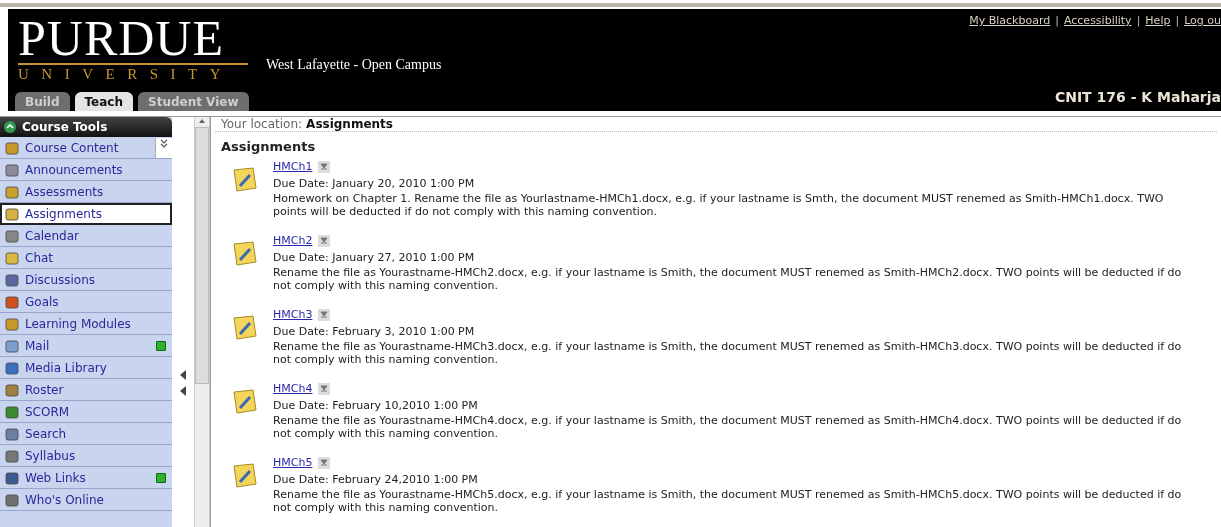 Image resolution: width=1221 pixels, height=527 pixels. Describe the element at coordinates (86, 148) in the screenshot. I see `menu-item: Course Content` at that location.